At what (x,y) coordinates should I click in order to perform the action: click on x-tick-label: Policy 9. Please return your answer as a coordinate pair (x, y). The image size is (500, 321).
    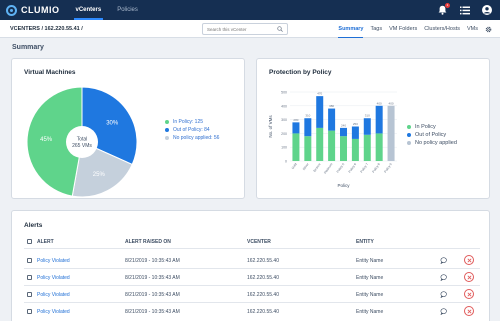
    Looking at the image, I should click on (388, 168).